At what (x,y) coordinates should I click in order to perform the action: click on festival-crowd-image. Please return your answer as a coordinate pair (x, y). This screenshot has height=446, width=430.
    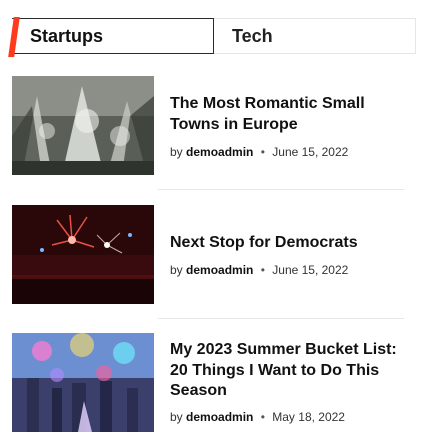
    Looking at the image, I should click on (83, 382).